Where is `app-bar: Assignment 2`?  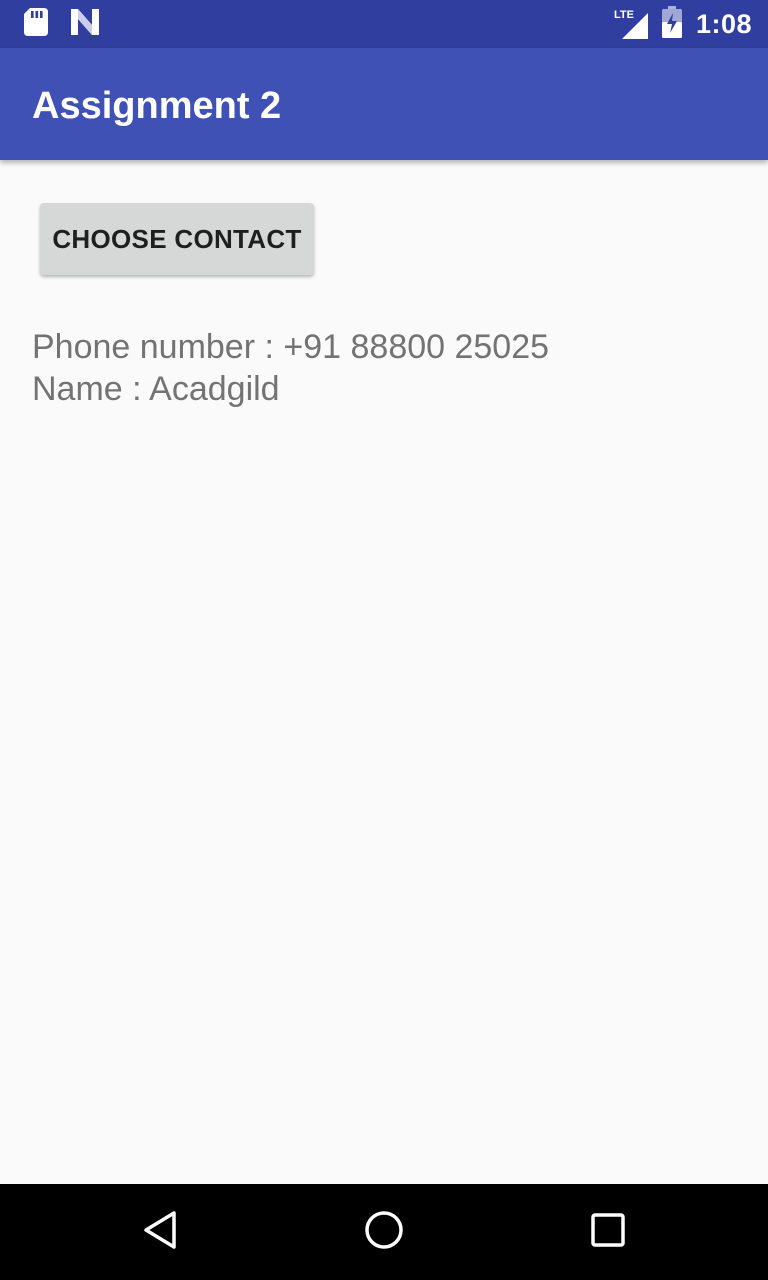
app-bar: Assignment 2 is located at coordinates (384, 104).